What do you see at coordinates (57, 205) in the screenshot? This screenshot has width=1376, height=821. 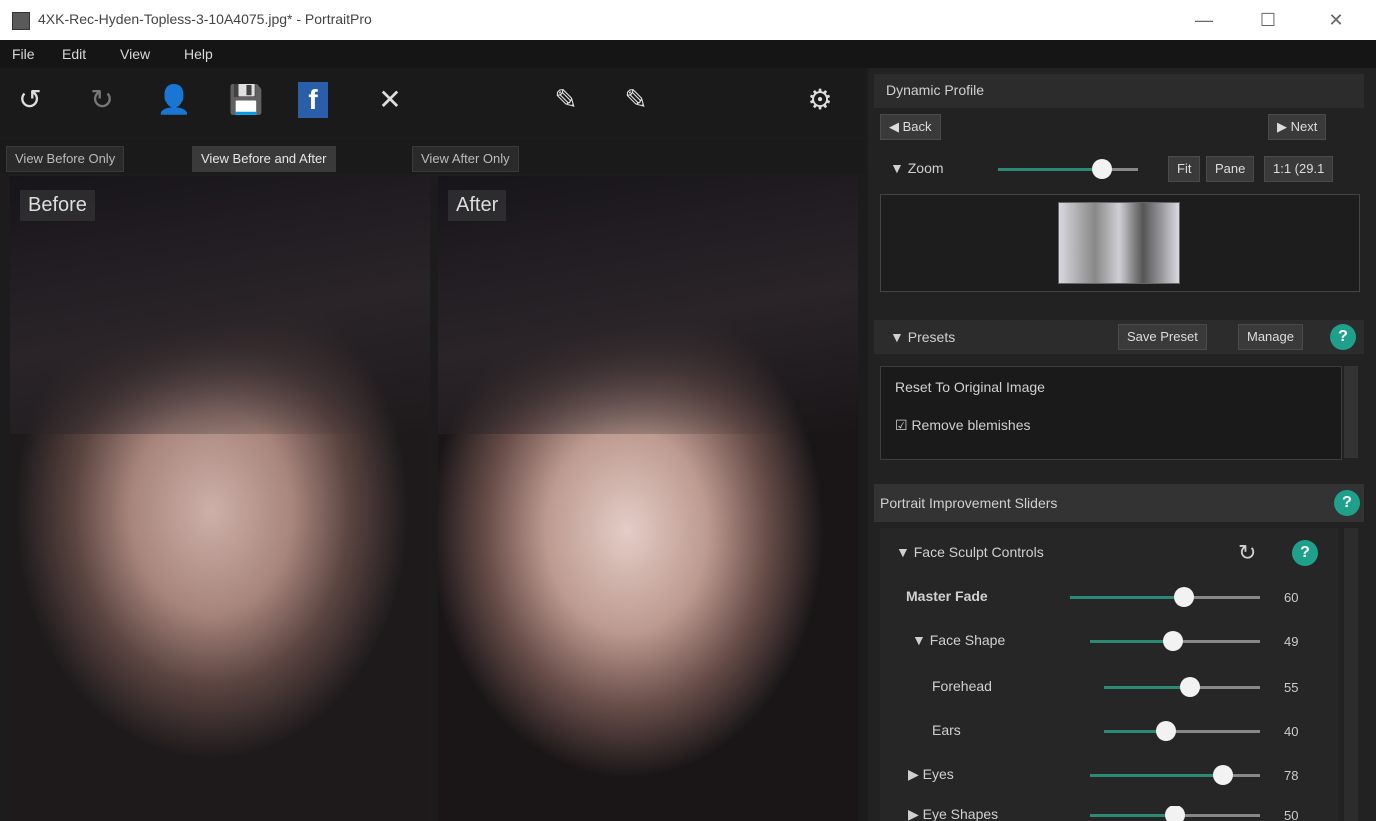 I see `before-label: Before` at bounding box center [57, 205].